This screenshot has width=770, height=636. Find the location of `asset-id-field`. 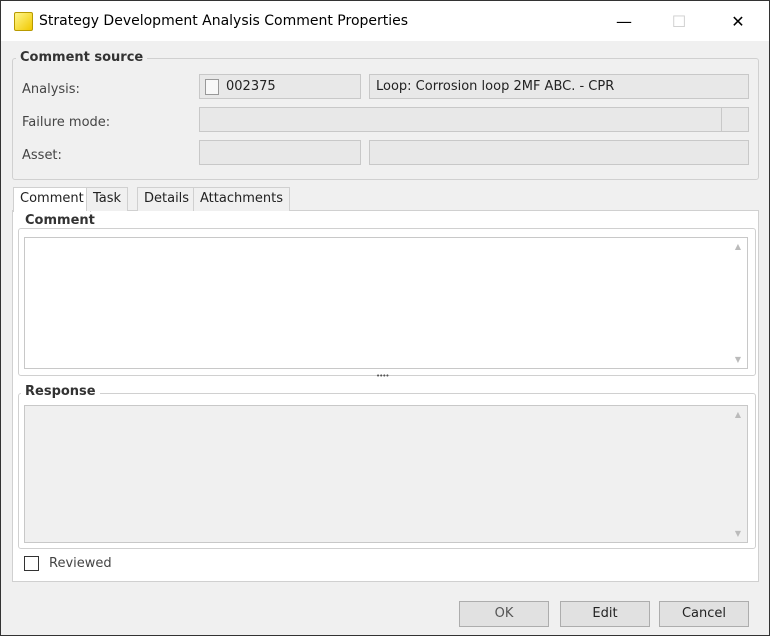

asset-id-field is located at coordinates (280, 152).